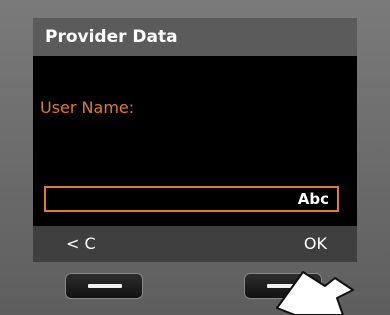 The image size is (390, 315). I want to click on softkey-left-clear: < C, so click(81, 243).